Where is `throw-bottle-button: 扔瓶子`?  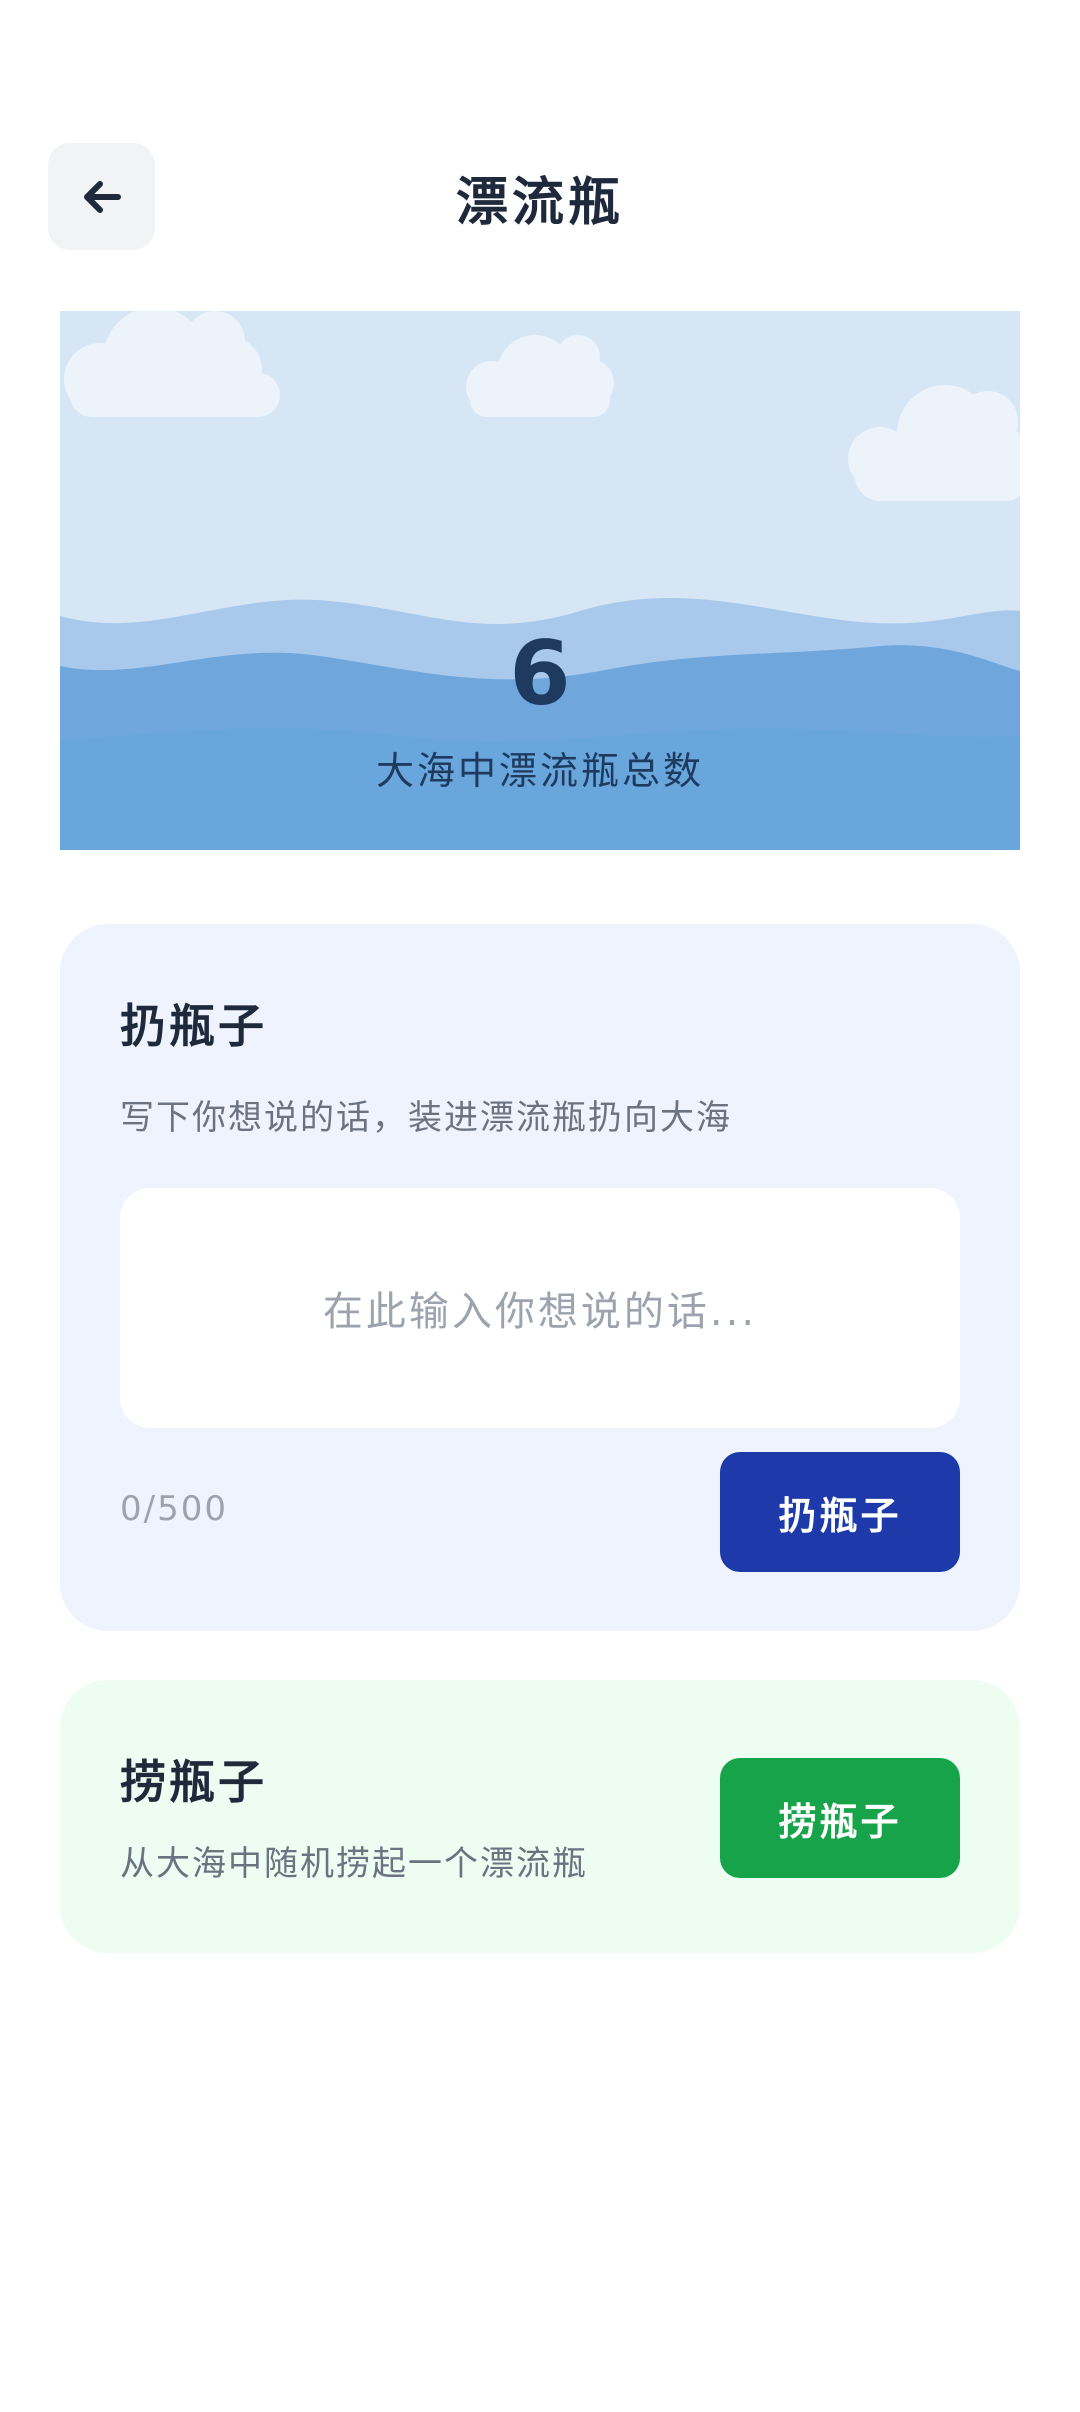
throw-bottle-button: 扔瓶子 is located at coordinates (840, 1512).